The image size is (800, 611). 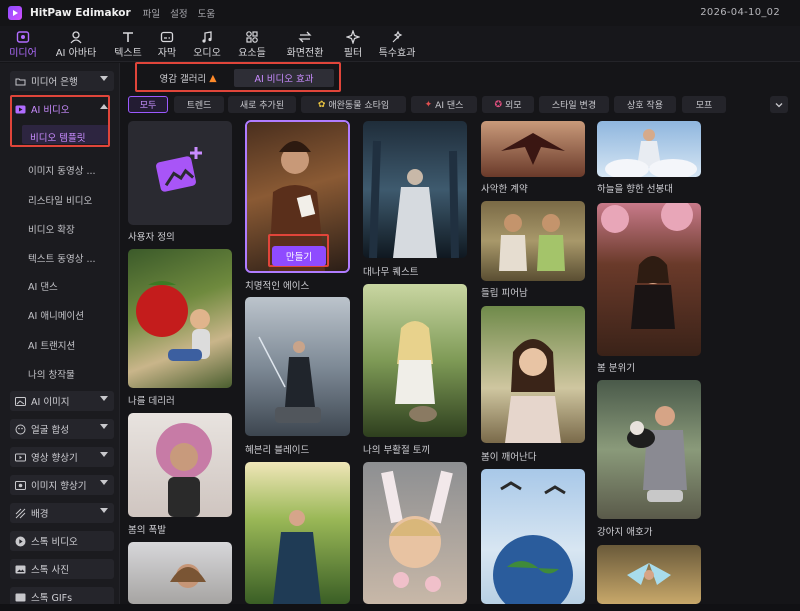 I want to click on elements-icon, so click(x=252, y=37).